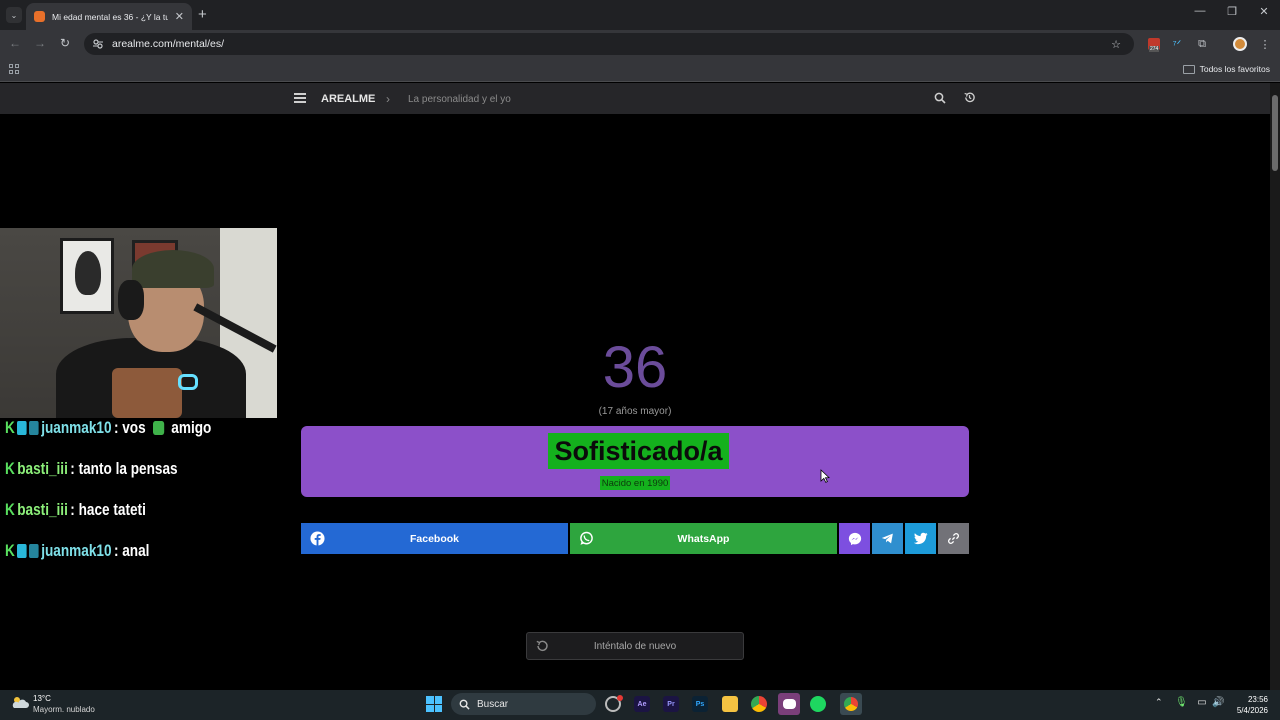 The width and height of the screenshot is (1280, 720). Describe the element at coordinates (640, 15) in the screenshot. I see `tab-strip` at that location.